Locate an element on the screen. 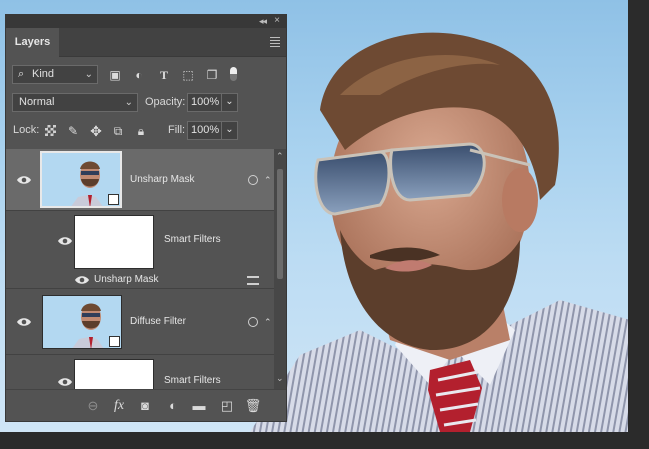 This screenshot has height=449, width=649. scroll-up-icon: ⌃ is located at coordinates (280, 156).